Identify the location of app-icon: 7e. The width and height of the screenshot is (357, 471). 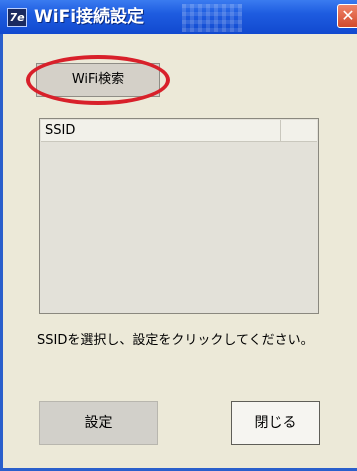
(17, 17).